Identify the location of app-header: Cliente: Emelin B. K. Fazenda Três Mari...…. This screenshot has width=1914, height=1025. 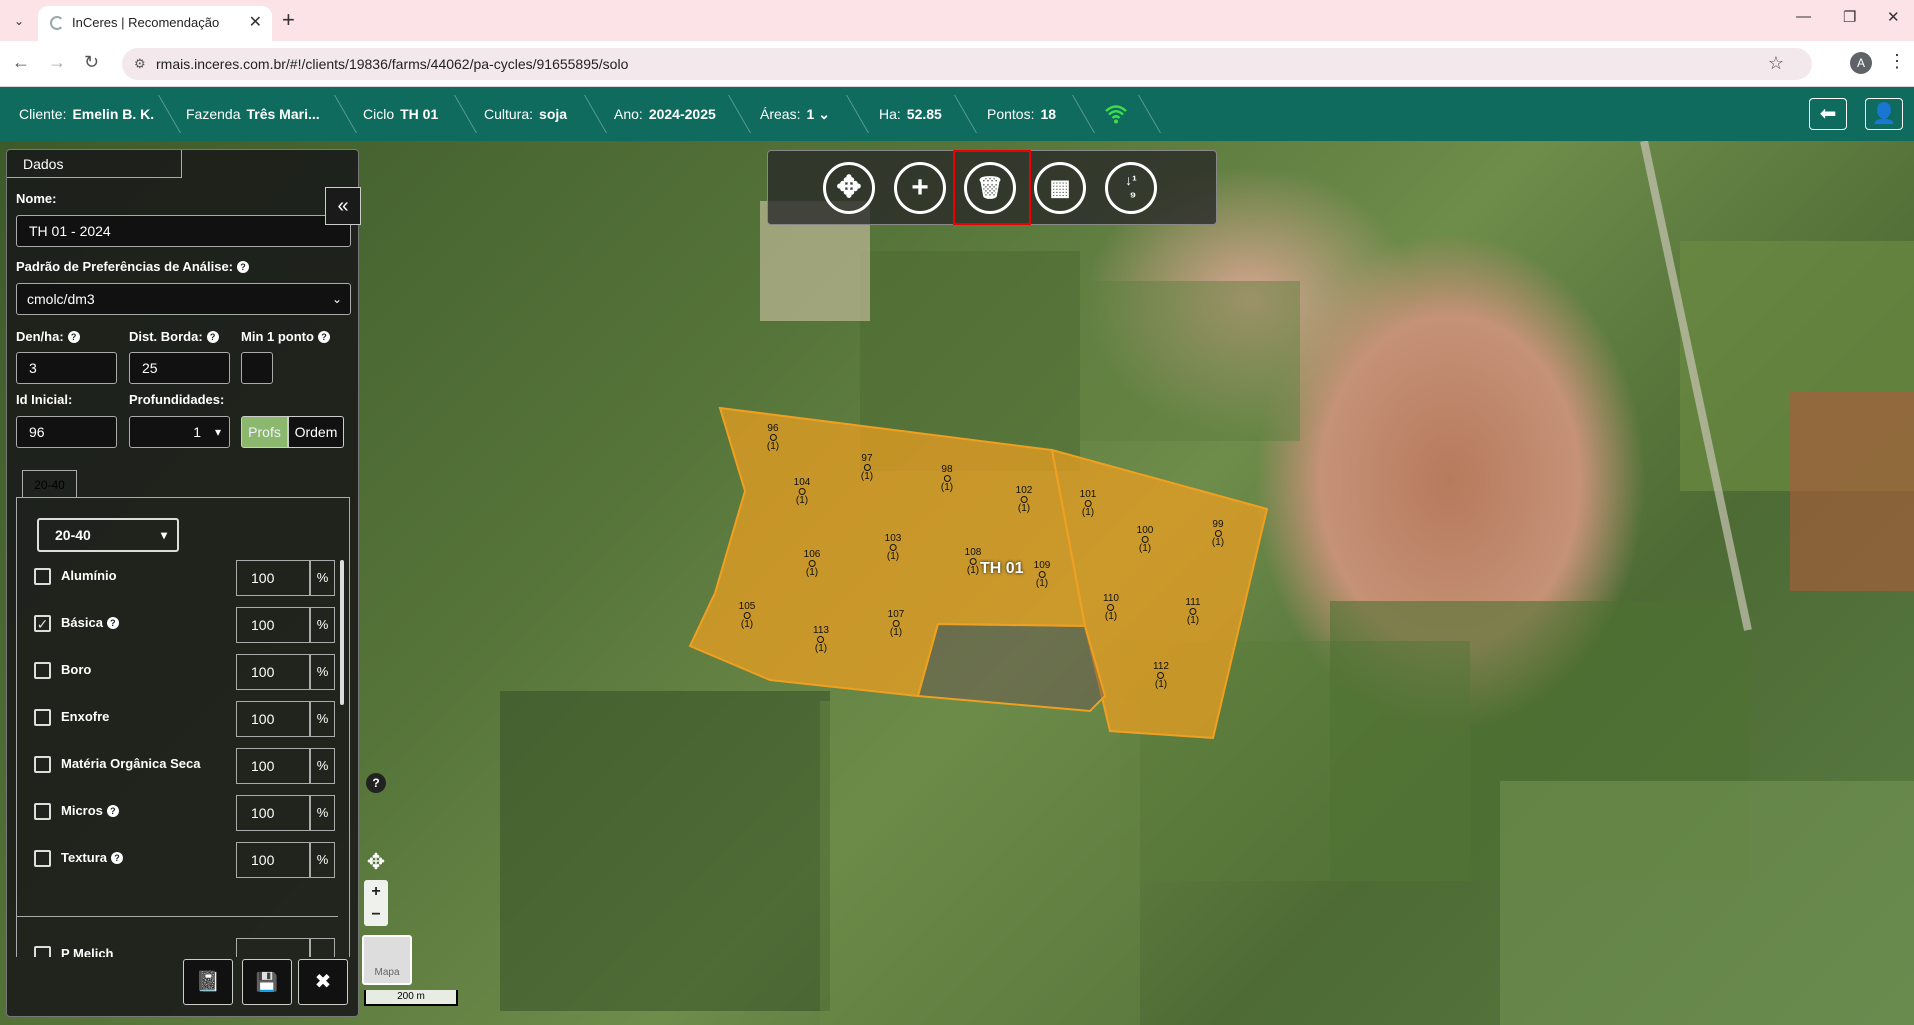
(957, 114).